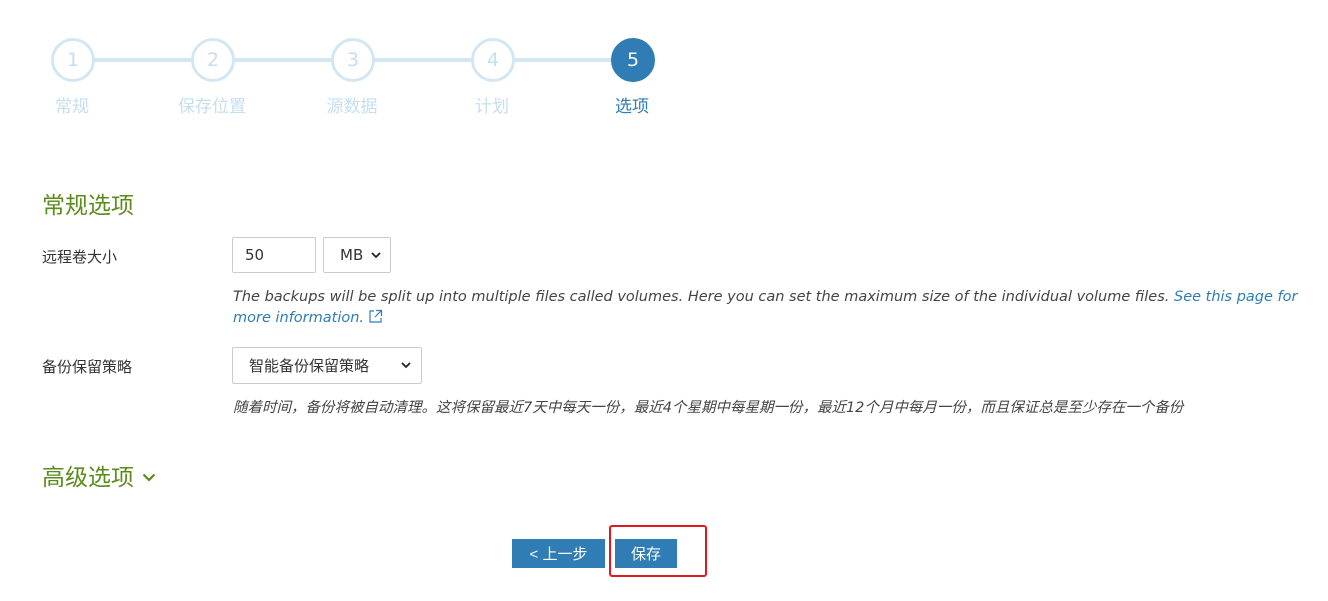  What do you see at coordinates (80, 257) in the screenshot?
I see `remote-volume-size-label: 远程卷大小` at bounding box center [80, 257].